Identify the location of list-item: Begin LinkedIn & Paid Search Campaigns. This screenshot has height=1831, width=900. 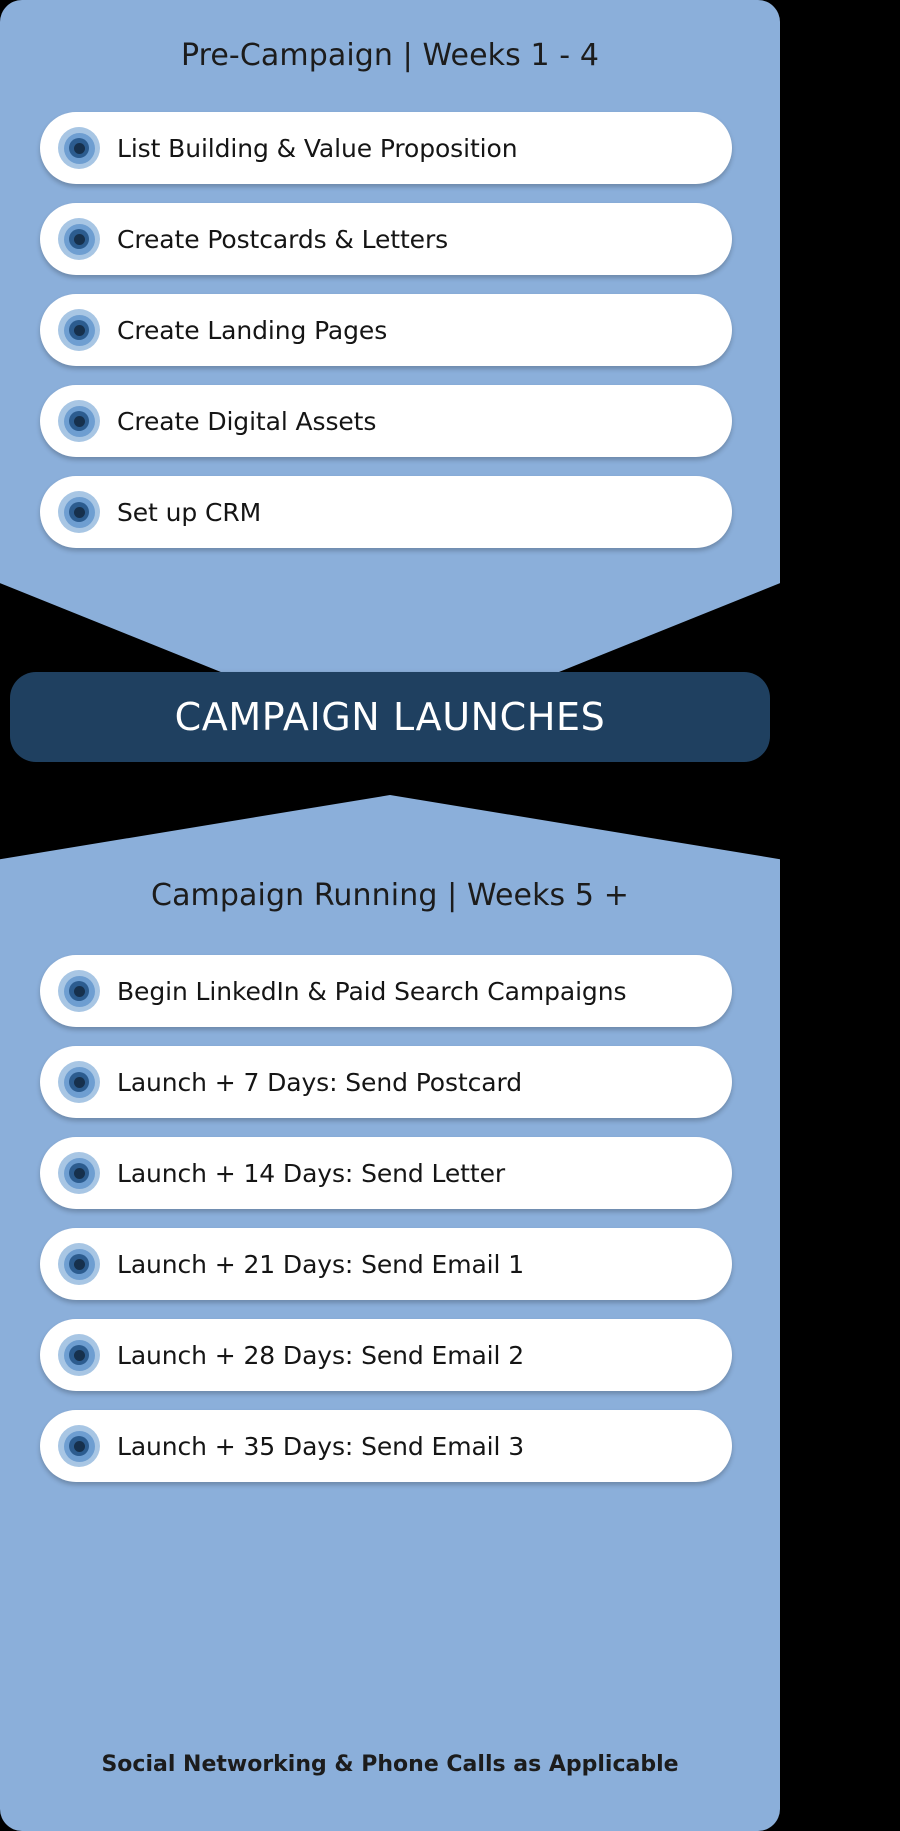
(386, 991).